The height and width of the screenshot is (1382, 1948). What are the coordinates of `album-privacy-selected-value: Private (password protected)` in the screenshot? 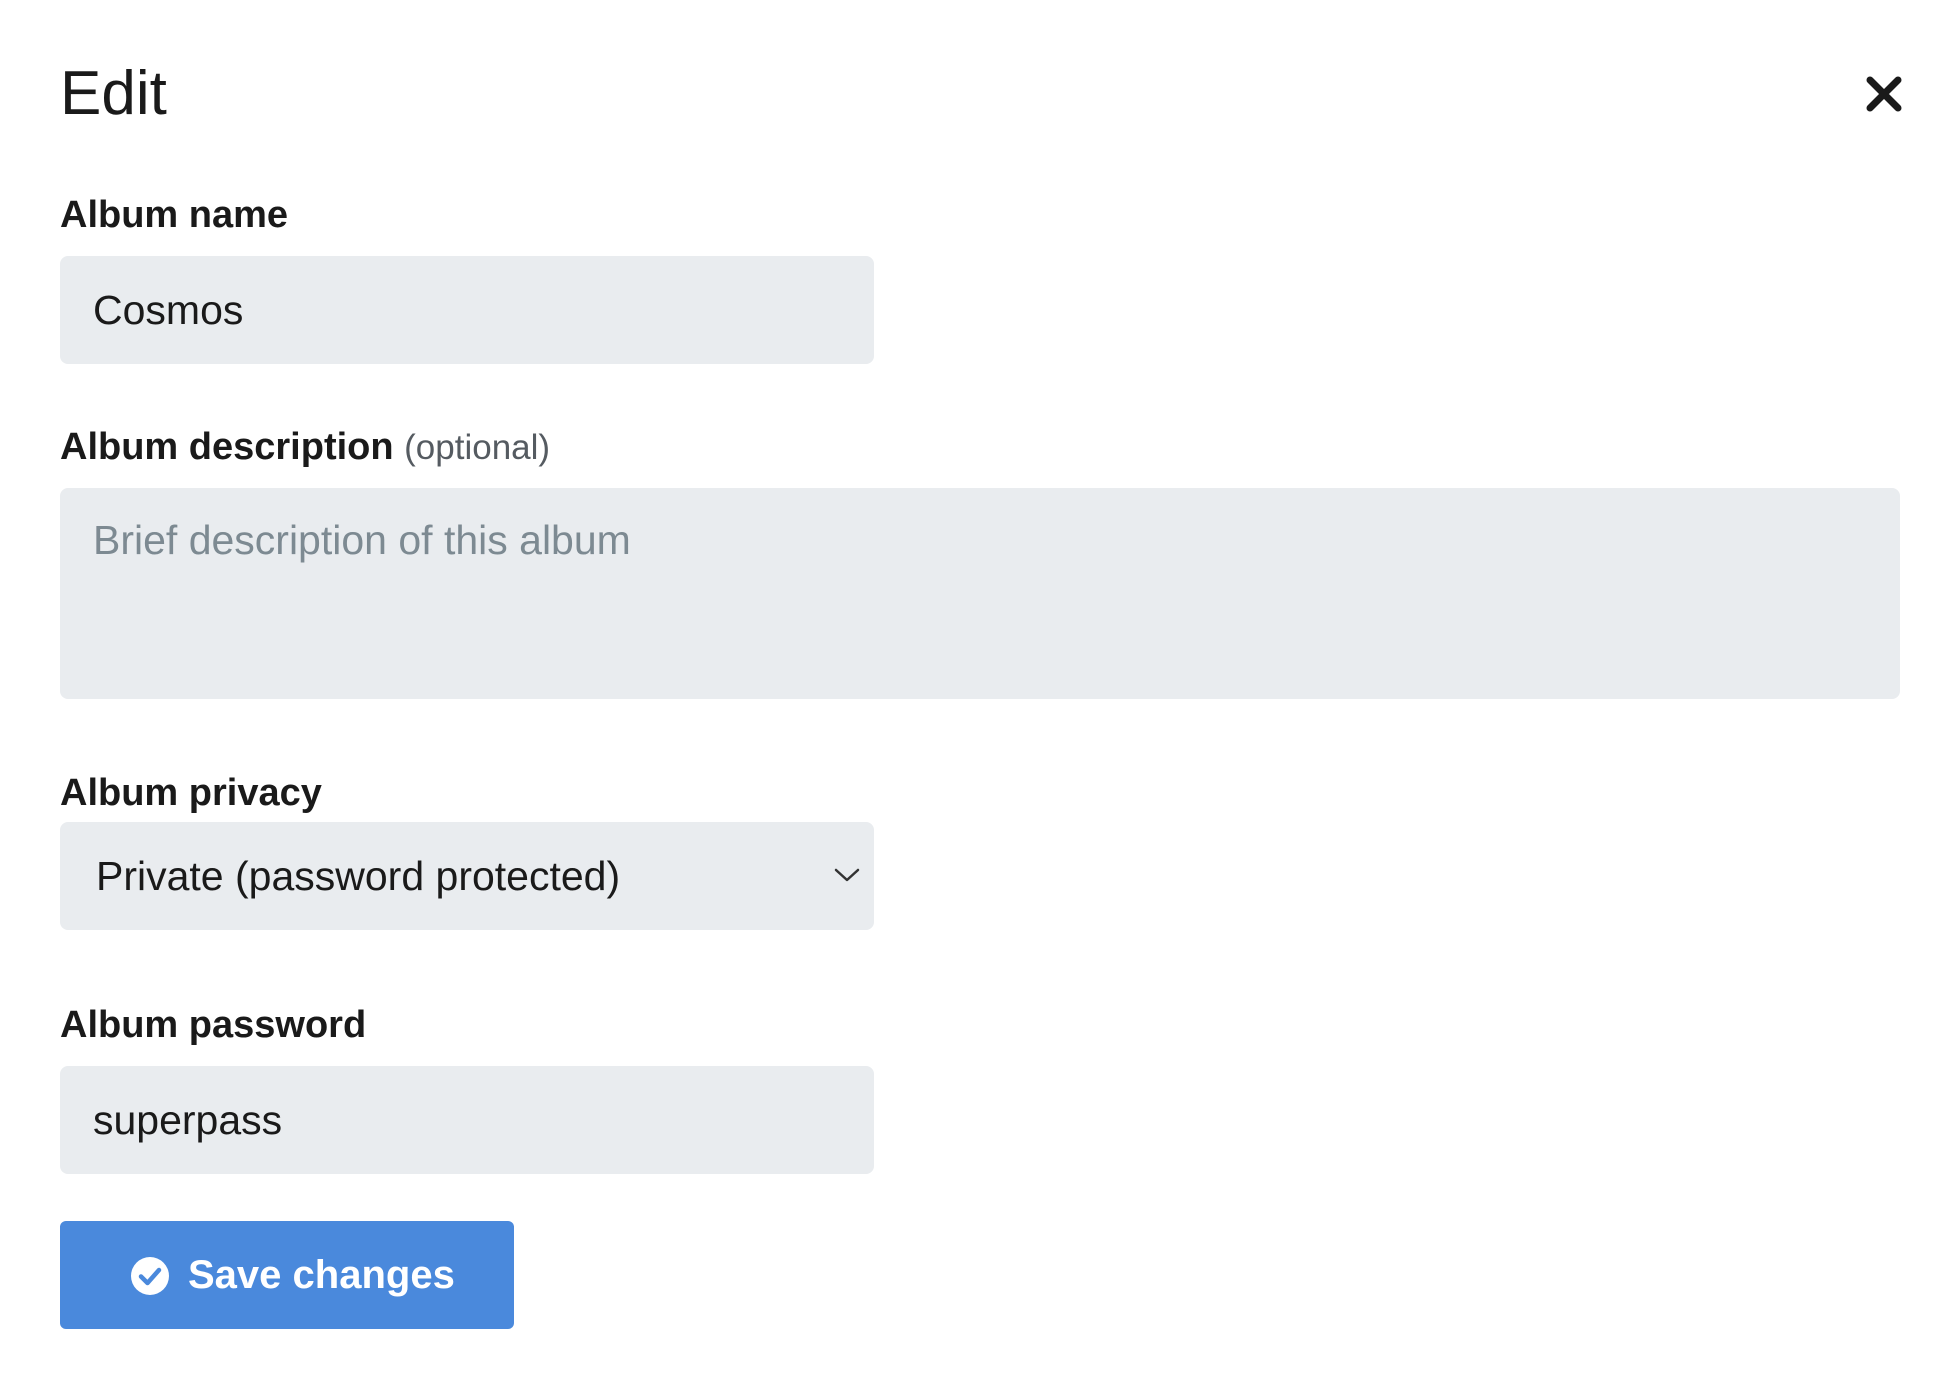 It's located at (358, 876).